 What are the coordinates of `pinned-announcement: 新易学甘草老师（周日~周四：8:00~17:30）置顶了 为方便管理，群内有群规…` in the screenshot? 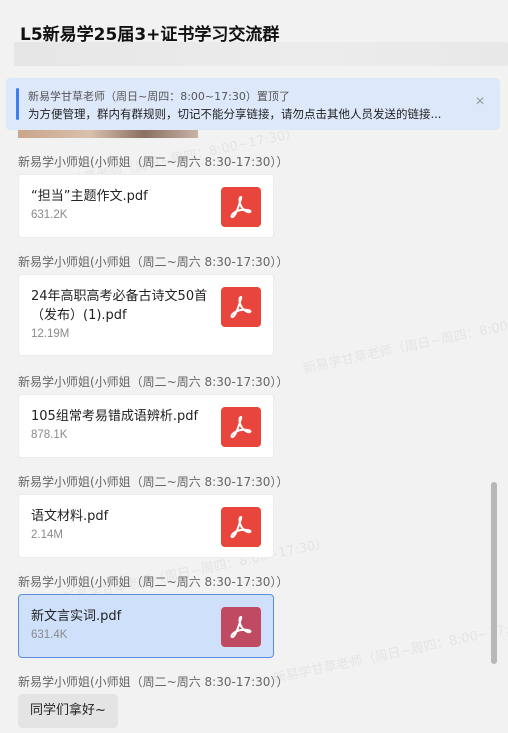 It's located at (253, 104).